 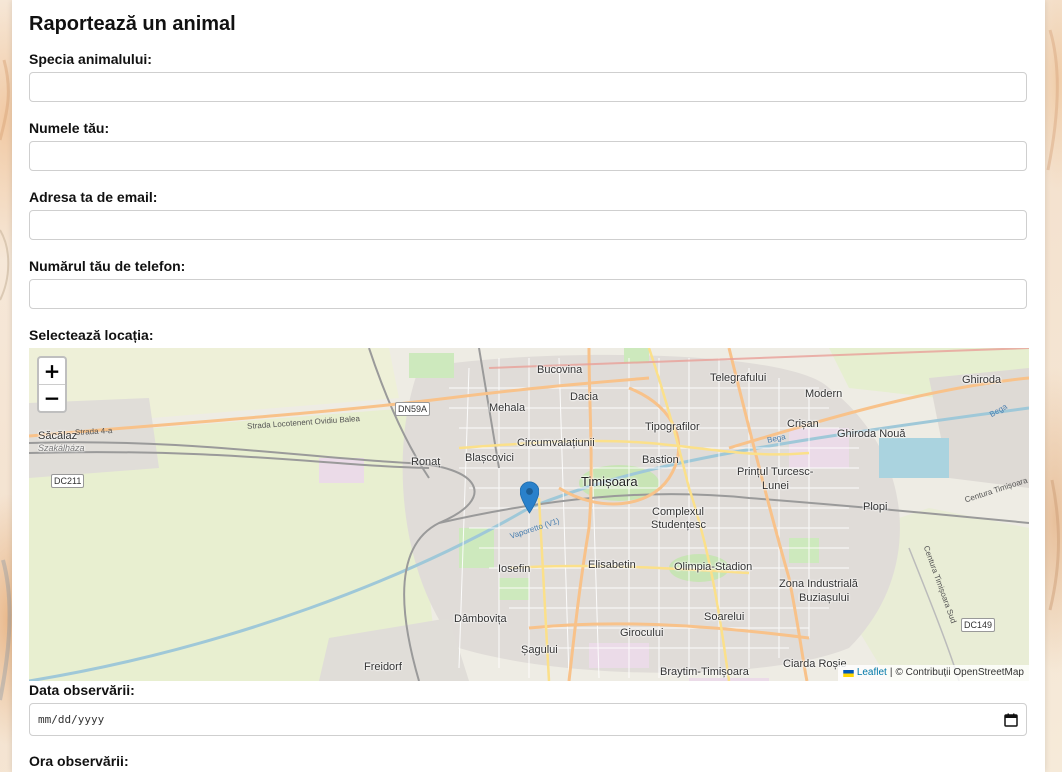 What do you see at coordinates (609, 481) in the screenshot?
I see `map-label-timisoara: Timișoara` at bounding box center [609, 481].